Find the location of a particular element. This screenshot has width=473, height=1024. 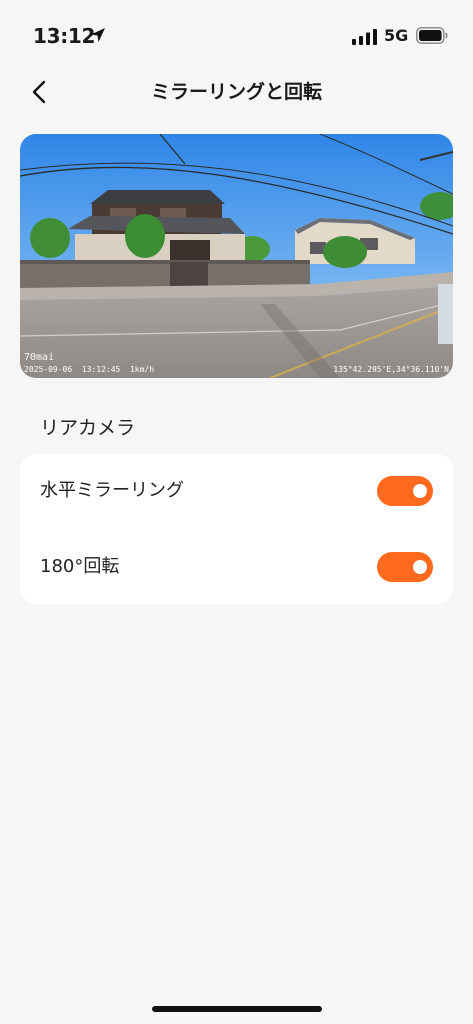

horizontal-mirroring-toggle is located at coordinates (405, 491).